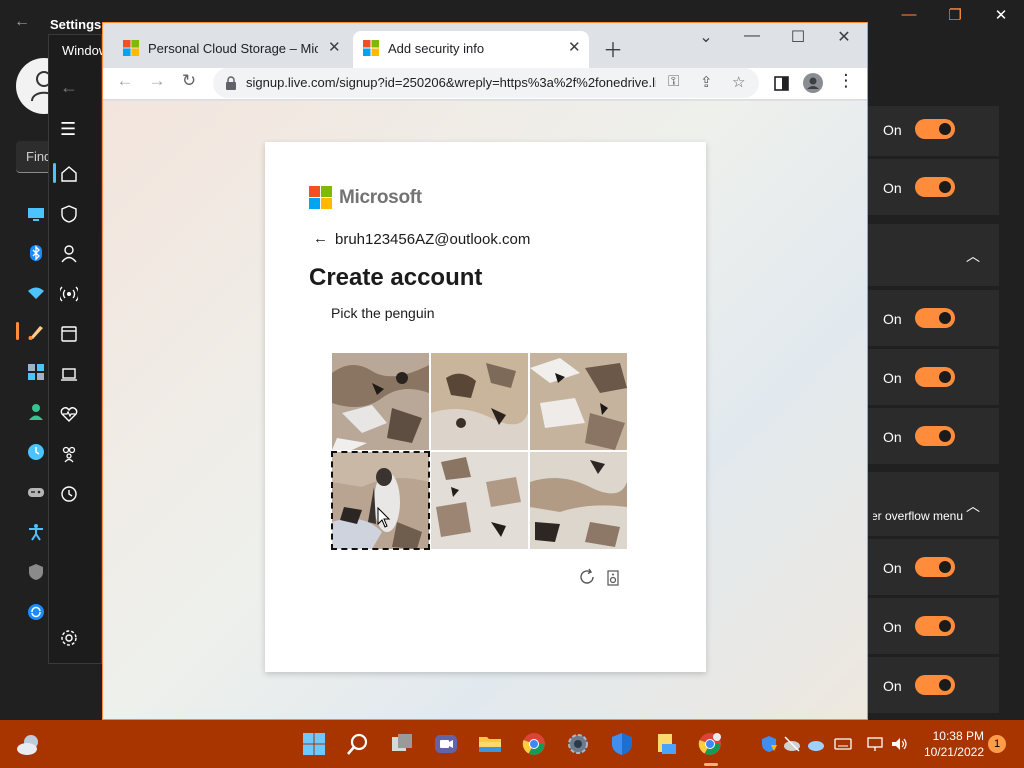 This screenshot has height=768, width=1024. Describe the element at coordinates (29, 745) in the screenshot. I see `weather-widget-icon` at that location.